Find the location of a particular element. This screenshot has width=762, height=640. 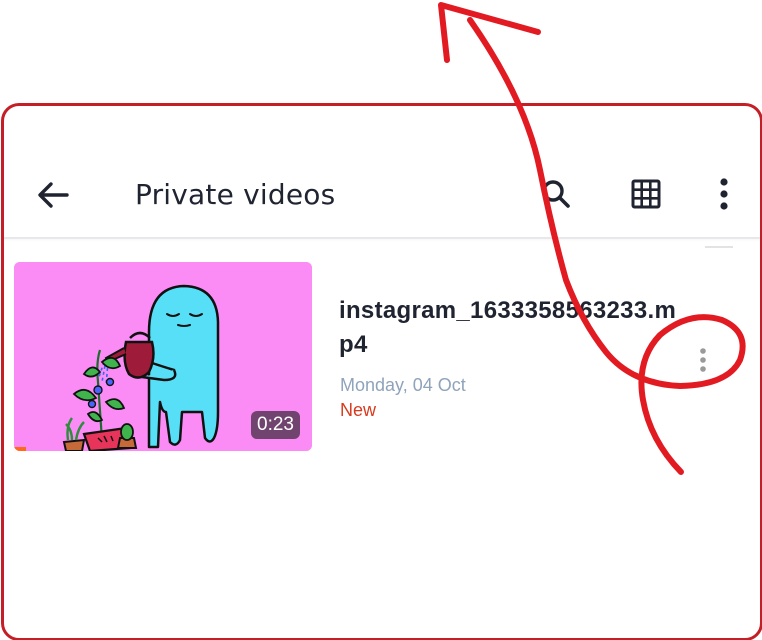

video-options-button is located at coordinates (703, 360).